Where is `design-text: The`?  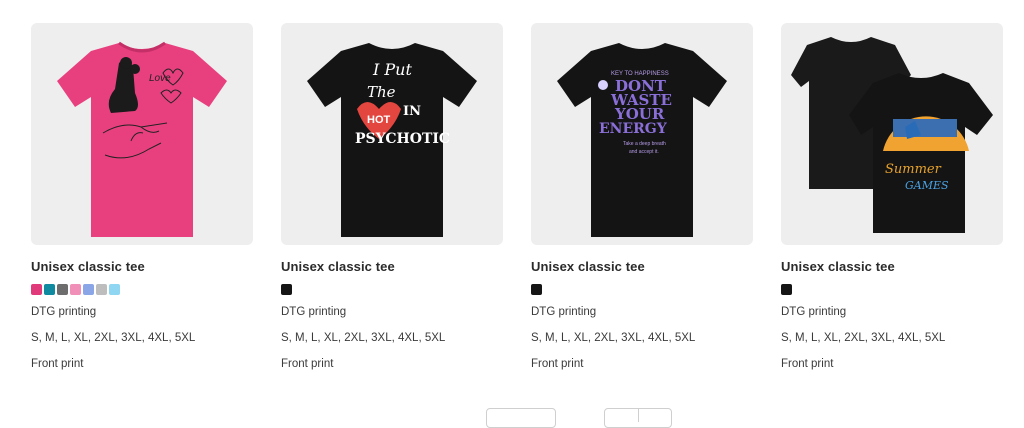 design-text: The is located at coordinates (381, 92).